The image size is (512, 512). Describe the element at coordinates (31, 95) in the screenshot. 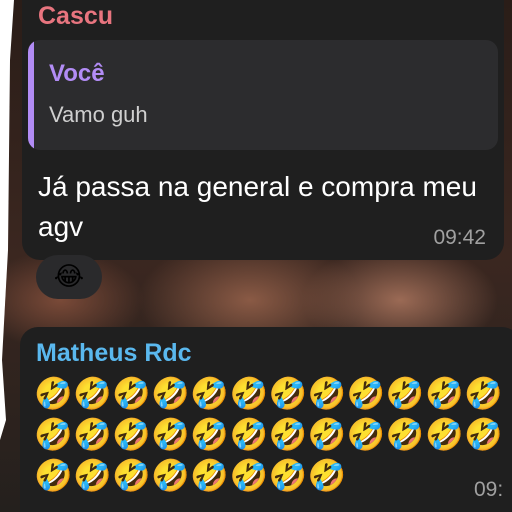

I see `reply-quote-bar` at that location.